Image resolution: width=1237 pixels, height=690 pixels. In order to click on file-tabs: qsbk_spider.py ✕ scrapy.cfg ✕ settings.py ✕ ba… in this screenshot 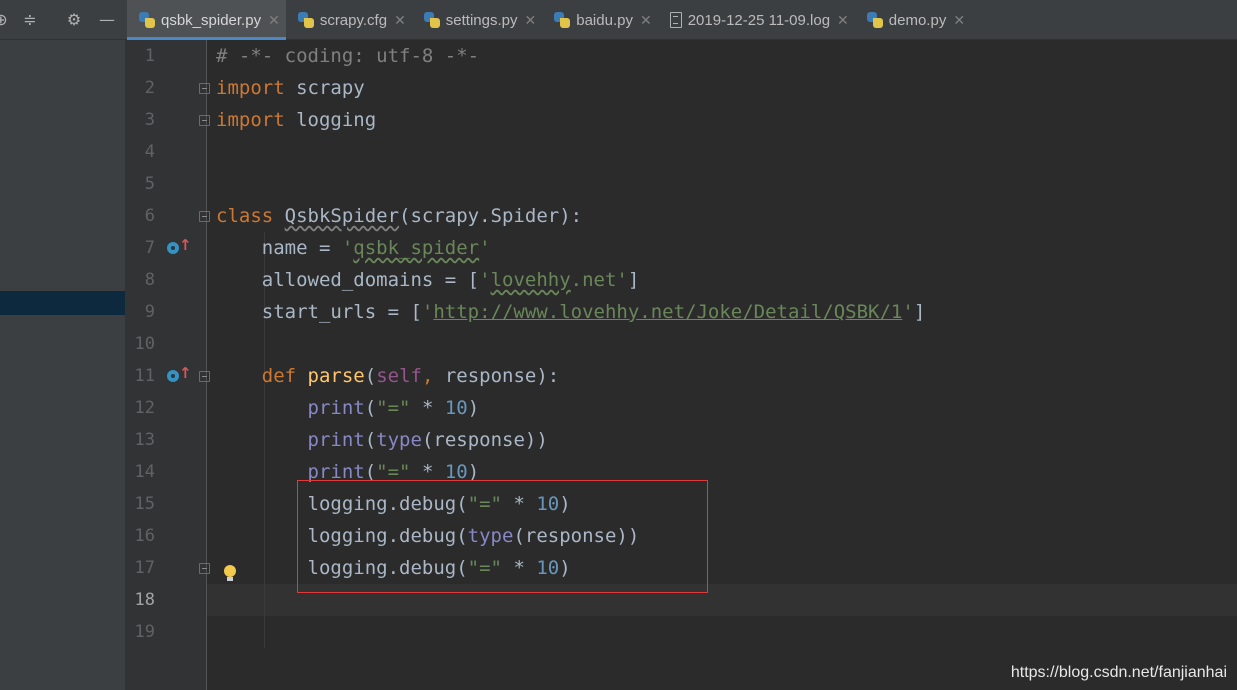, I will do `click(549, 20)`.